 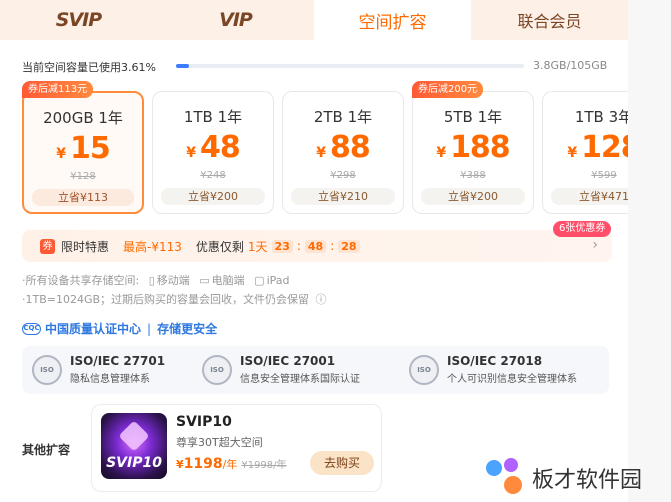 I want to click on cert-desc: 个人可识别信息安全管理体系, so click(x=512, y=379).